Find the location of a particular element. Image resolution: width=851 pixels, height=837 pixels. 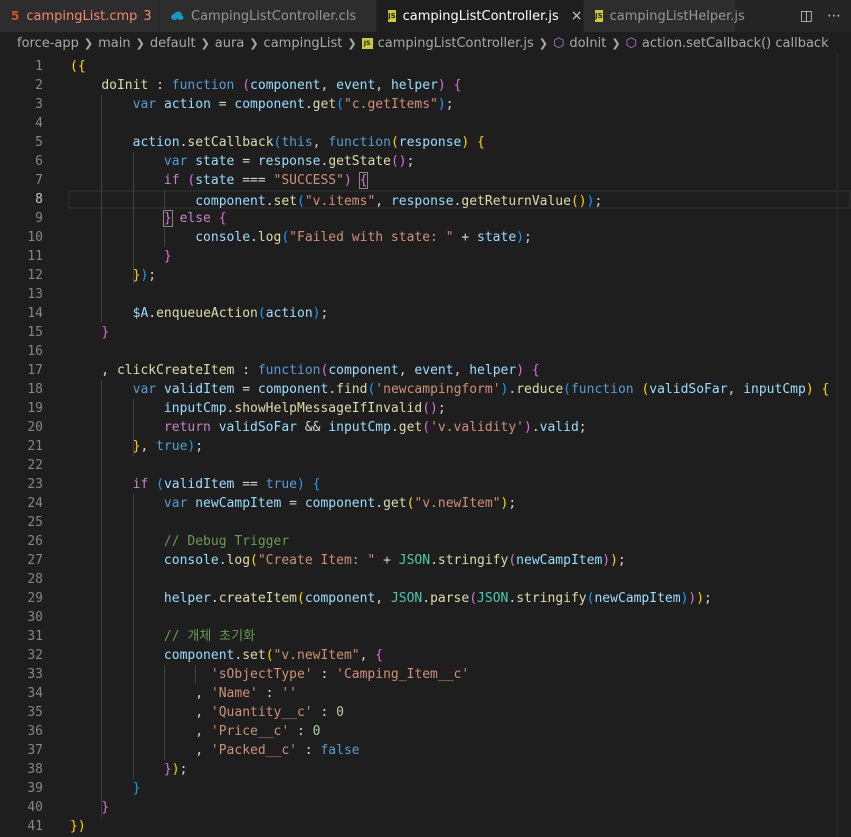

line-number: 4 is located at coordinates (39, 123).